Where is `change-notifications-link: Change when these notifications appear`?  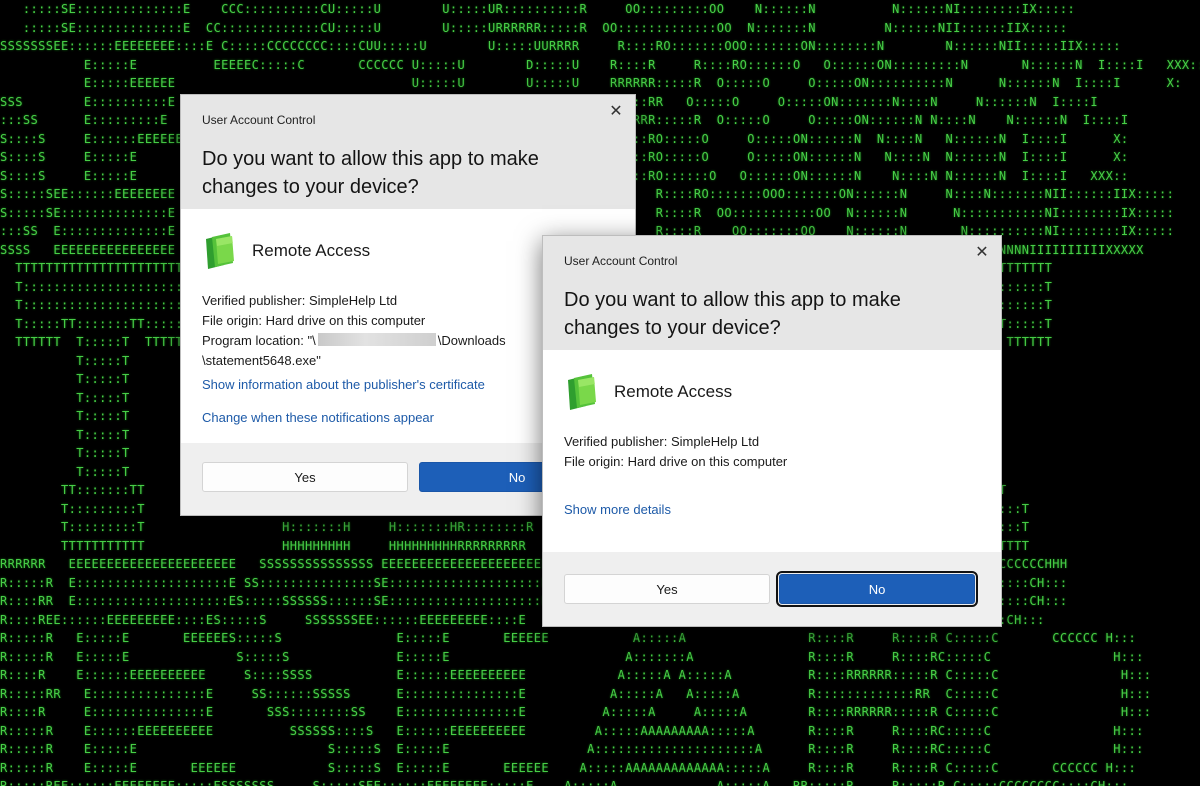 change-notifications-link: Change when these notifications appear is located at coordinates (318, 417).